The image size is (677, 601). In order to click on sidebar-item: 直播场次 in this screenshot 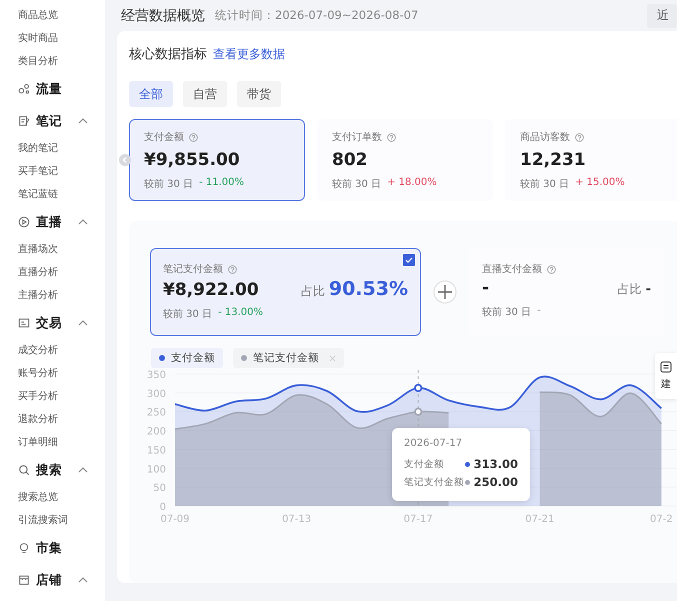, I will do `click(61, 249)`.